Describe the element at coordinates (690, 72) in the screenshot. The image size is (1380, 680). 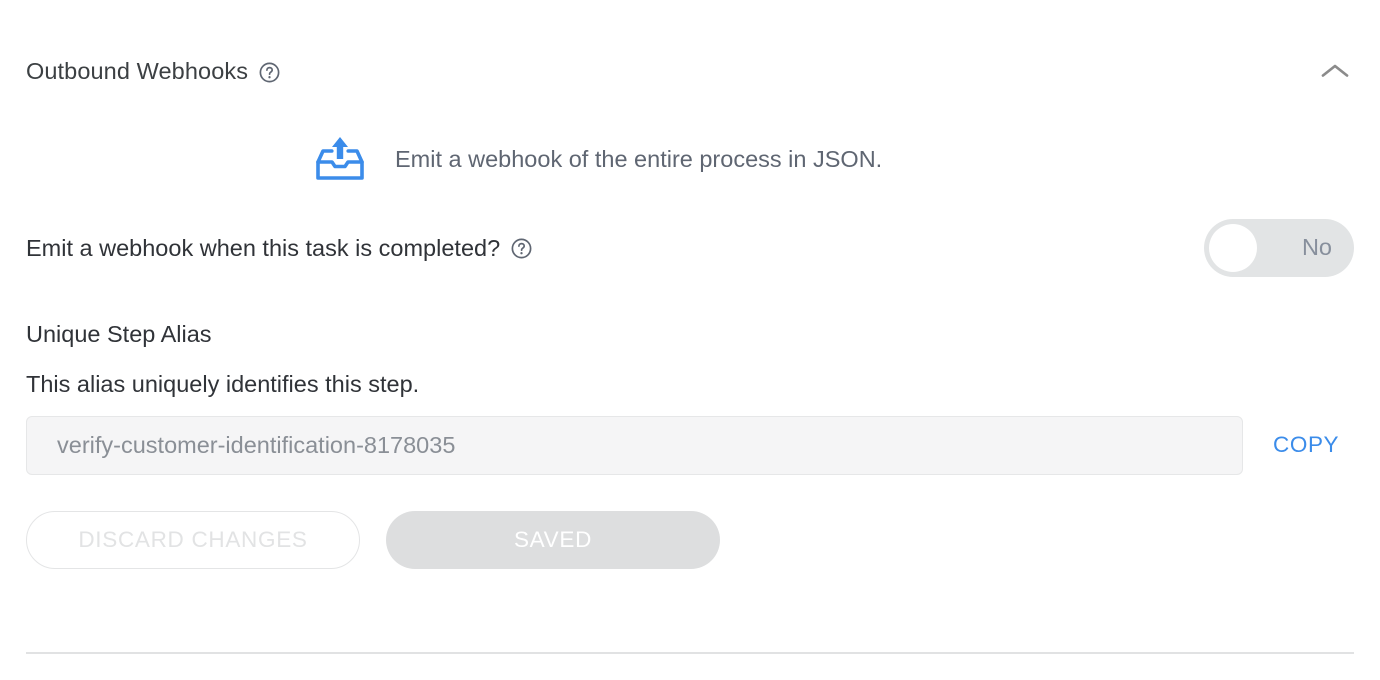
I see `section-header: Outbound Webhooks` at that location.